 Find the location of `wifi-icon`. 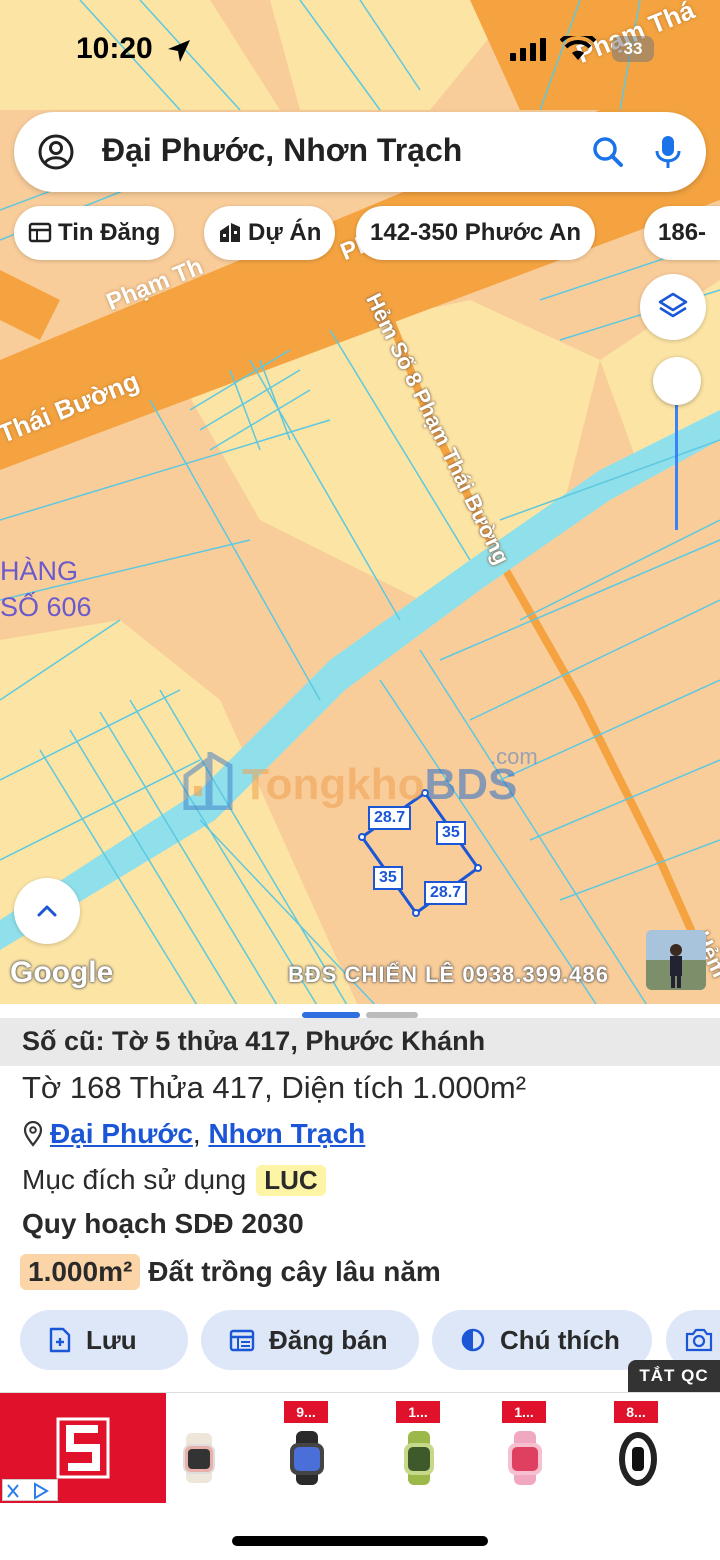

wifi-icon is located at coordinates (578, 48).